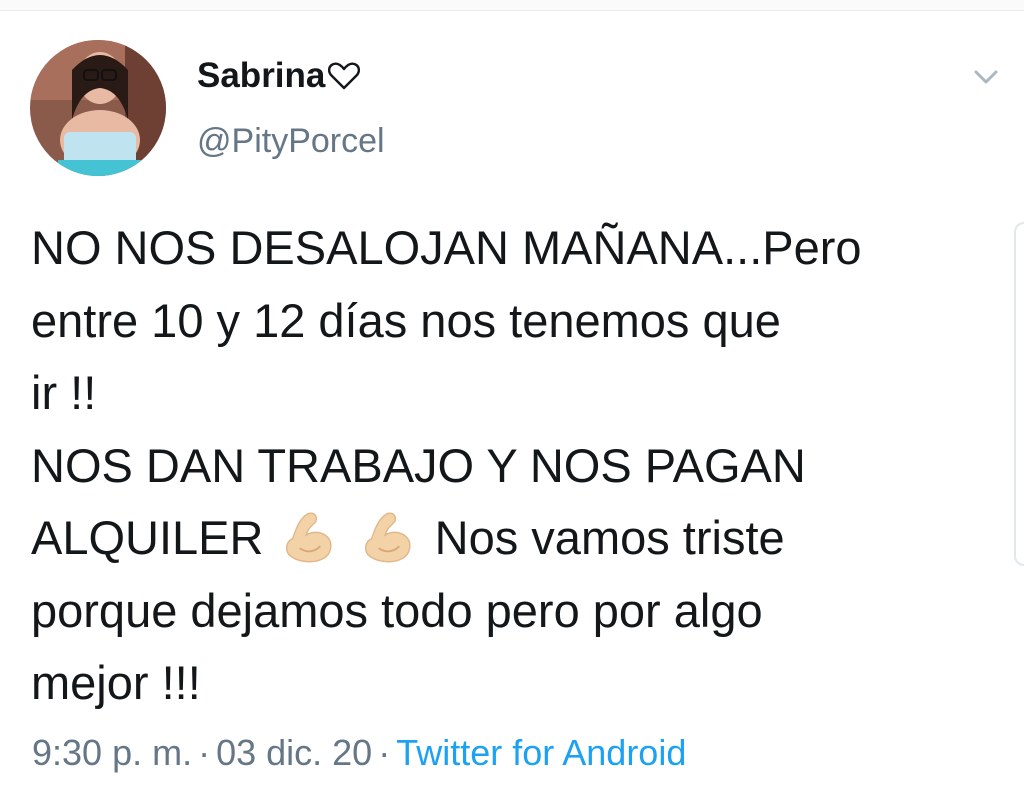 The width and height of the screenshot is (1024, 811). Describe the element at coordinates (261, 75) in the screenshot. I see `display-name-text: Sabrina` at that location.